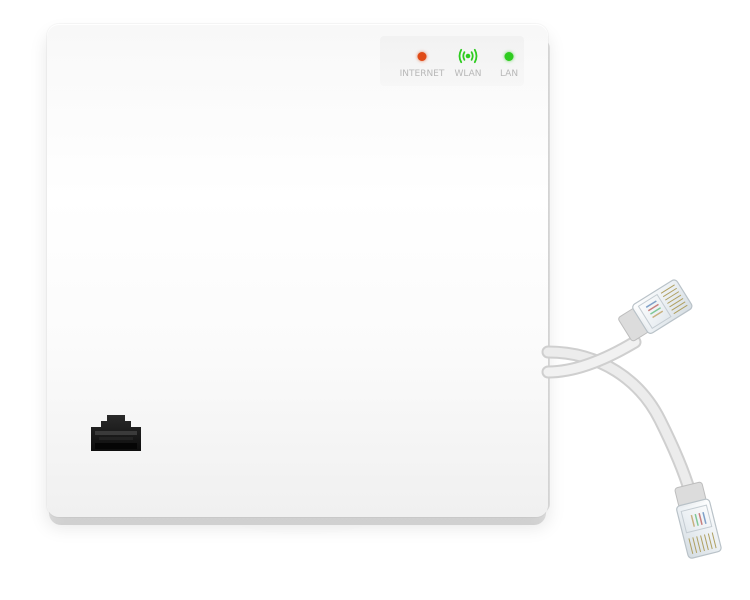 The height and width of the screenshot is (600, 750). Describe the element at coordinates (509, 56) in the screenshot. I see `lan-status-icon` at that location.